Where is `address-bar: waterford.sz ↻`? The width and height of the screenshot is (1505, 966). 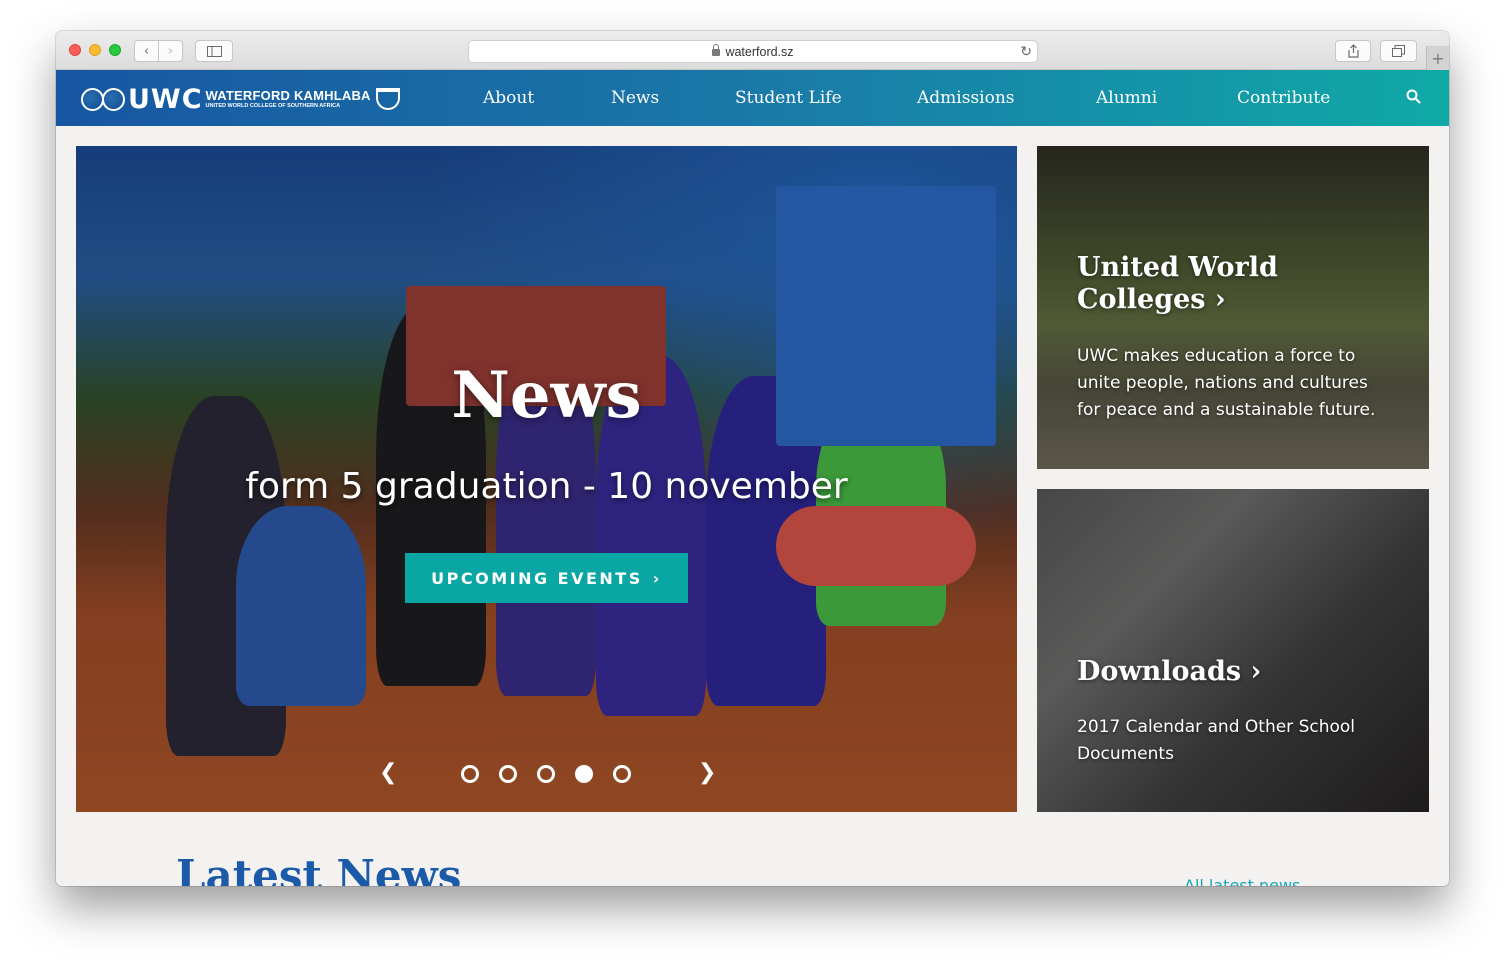 address-bar: waterford.sz ↻ is located at coordinates (753, 51).